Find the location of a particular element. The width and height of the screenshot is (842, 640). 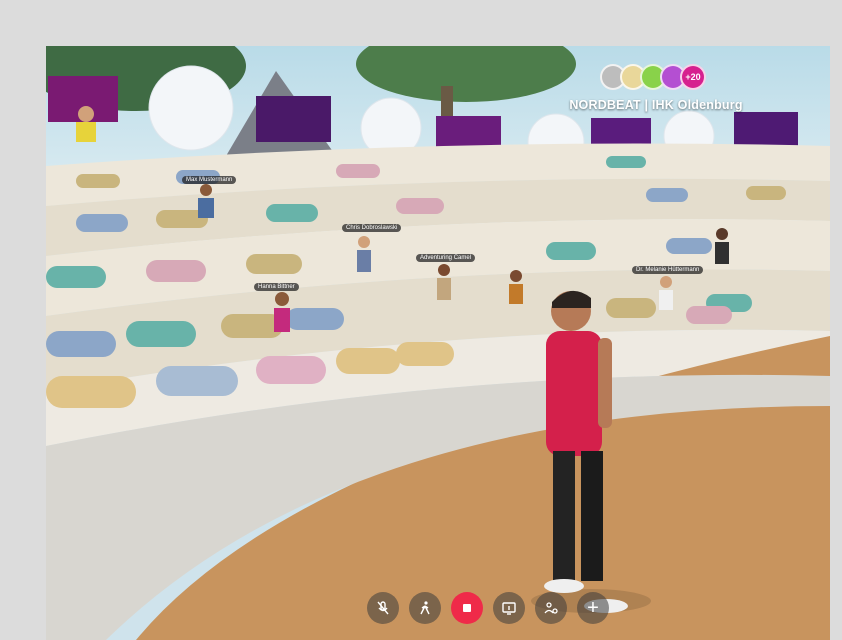

avatar-nametag: Dr. Melanie Hüttermann is located at coordinates (668, 270).